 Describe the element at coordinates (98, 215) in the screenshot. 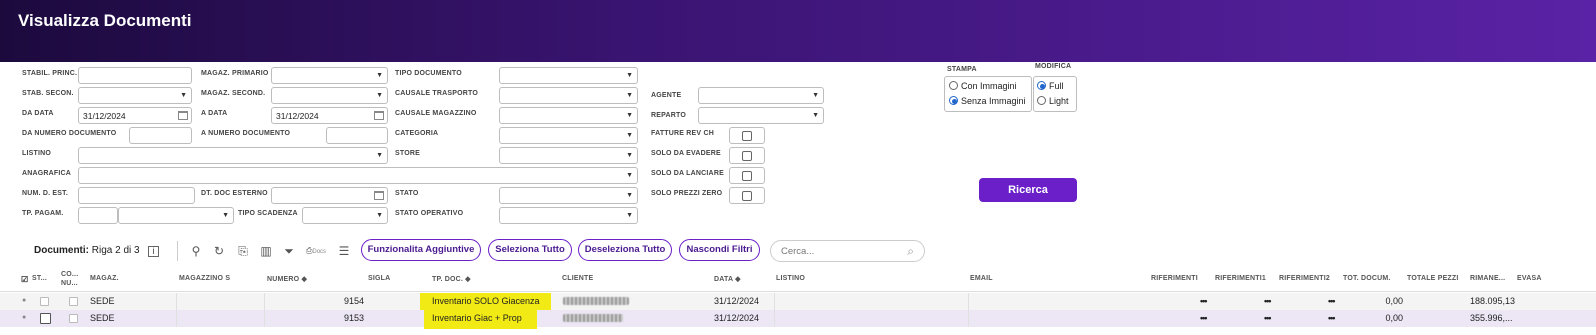

I see `tp-pagam-input` at that location.